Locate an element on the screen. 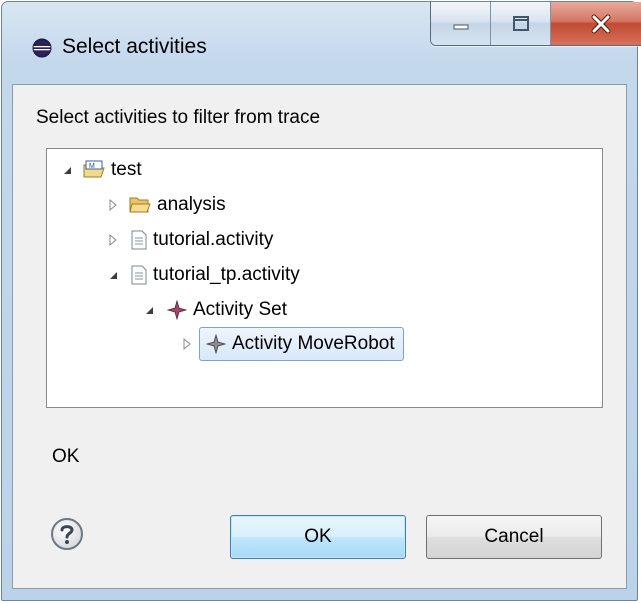  tree-item-activity-moverobot: Activity MoveRobot is located at coordinates (292, 344).